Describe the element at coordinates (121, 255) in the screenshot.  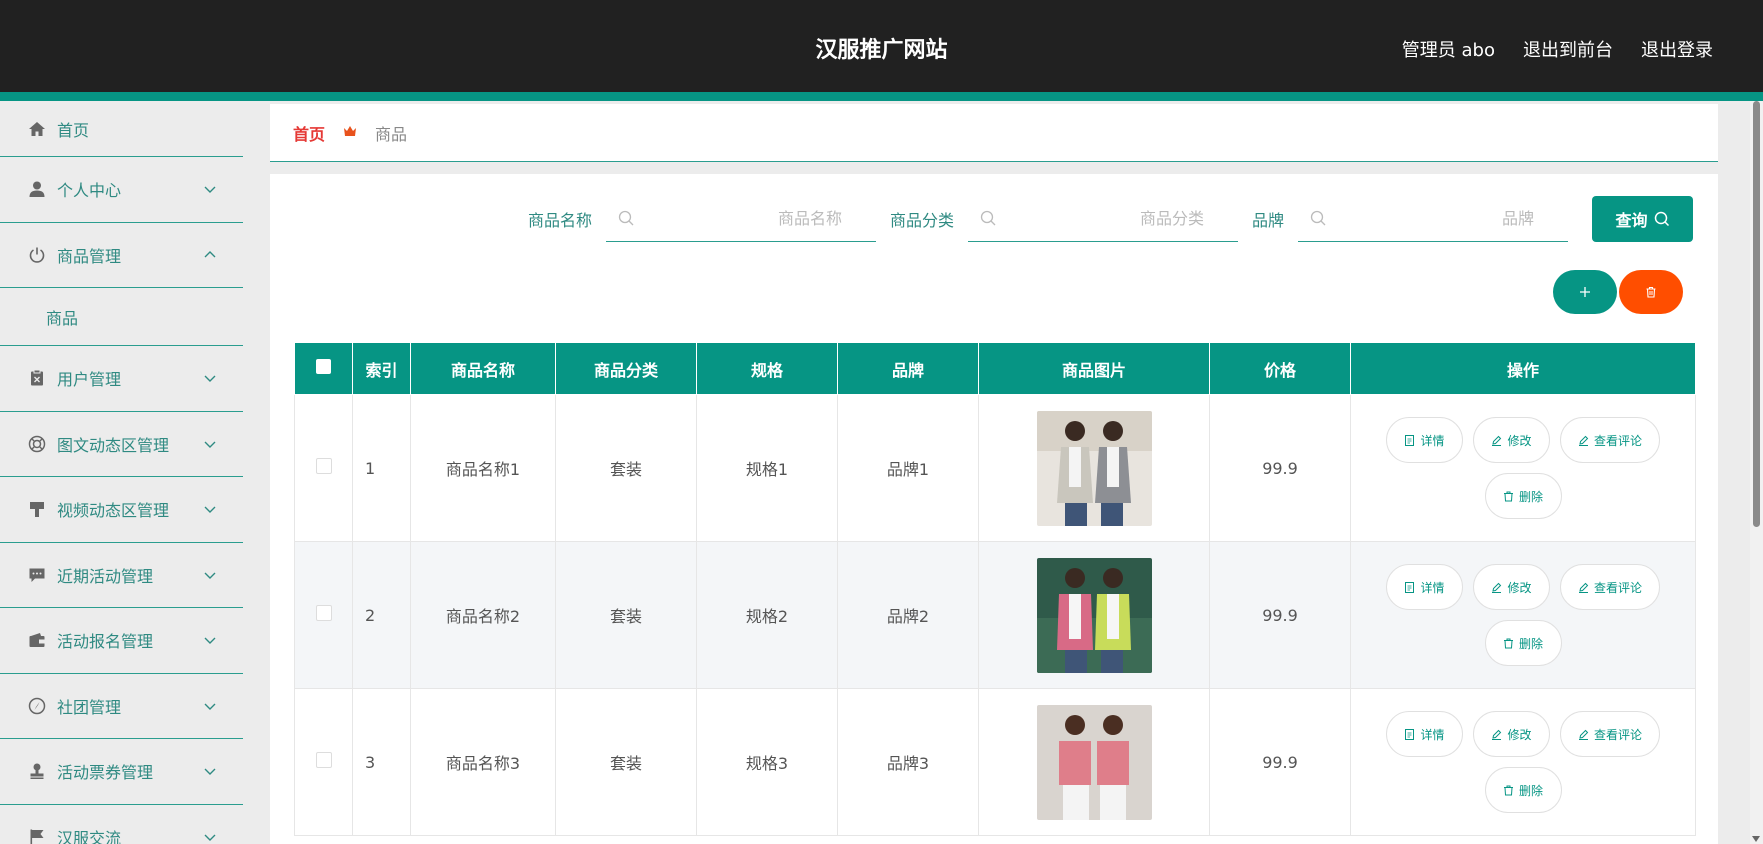
I see `sidebar-item-goods-management: 商品管理` at that location.